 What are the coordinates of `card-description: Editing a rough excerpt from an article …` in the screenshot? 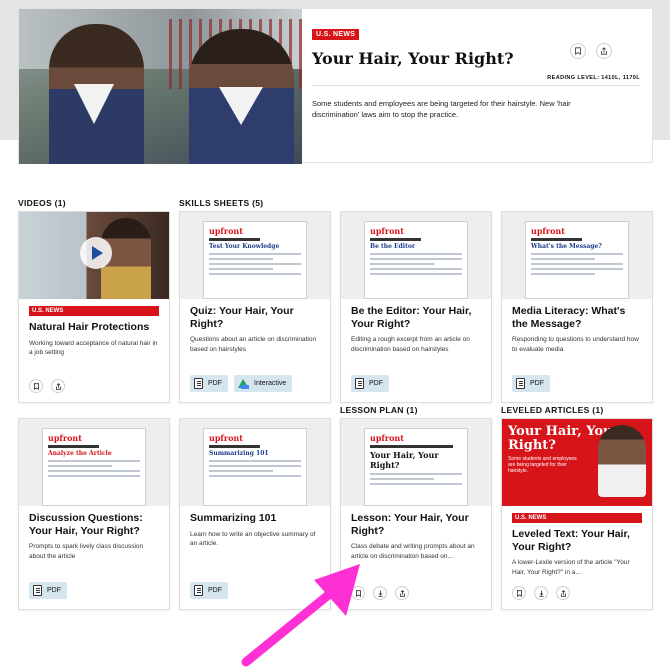 It's located at (410, 344).